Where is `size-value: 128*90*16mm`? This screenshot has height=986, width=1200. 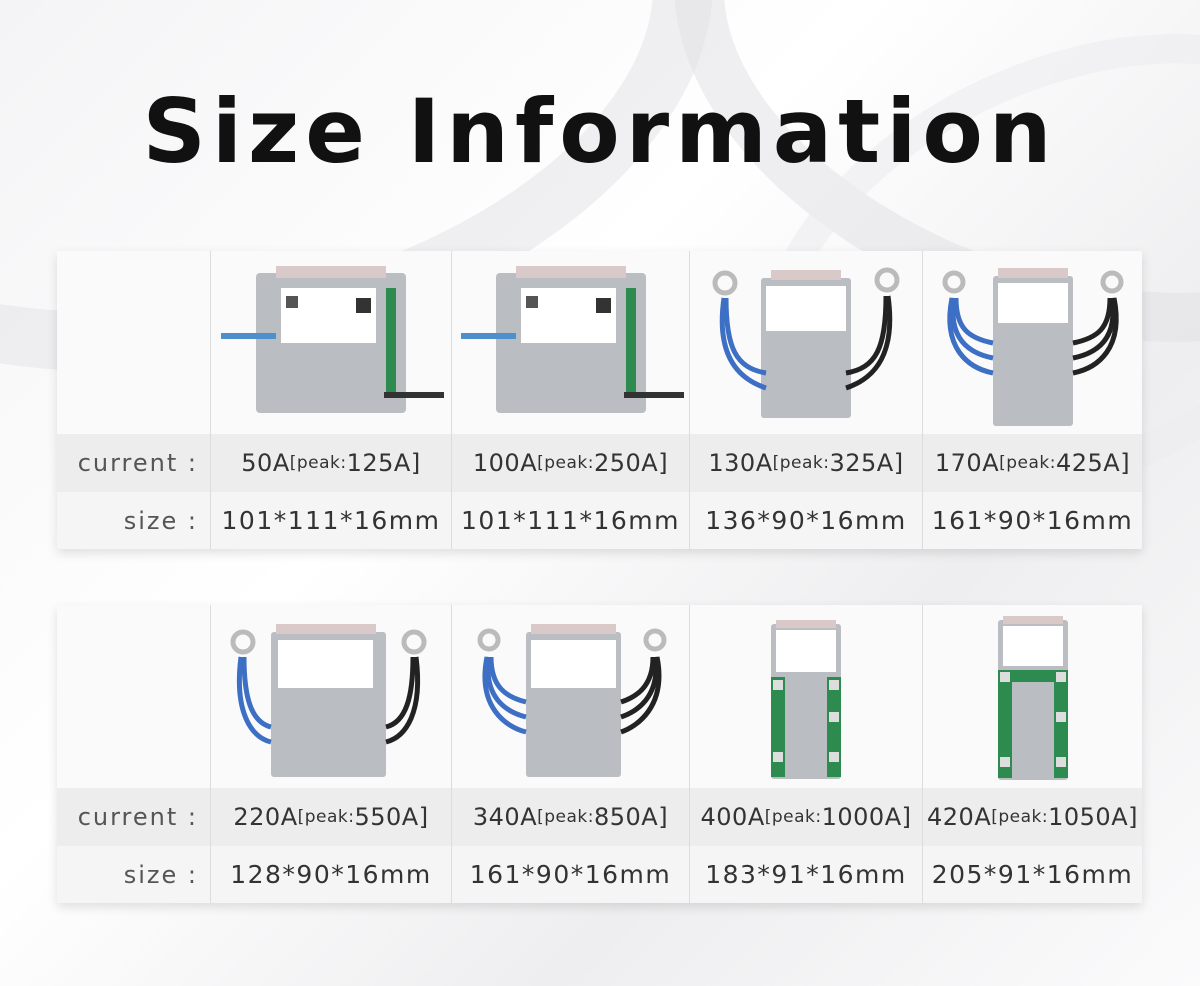
size-value: 128*90*16mm is located at coordinates (331, 874).